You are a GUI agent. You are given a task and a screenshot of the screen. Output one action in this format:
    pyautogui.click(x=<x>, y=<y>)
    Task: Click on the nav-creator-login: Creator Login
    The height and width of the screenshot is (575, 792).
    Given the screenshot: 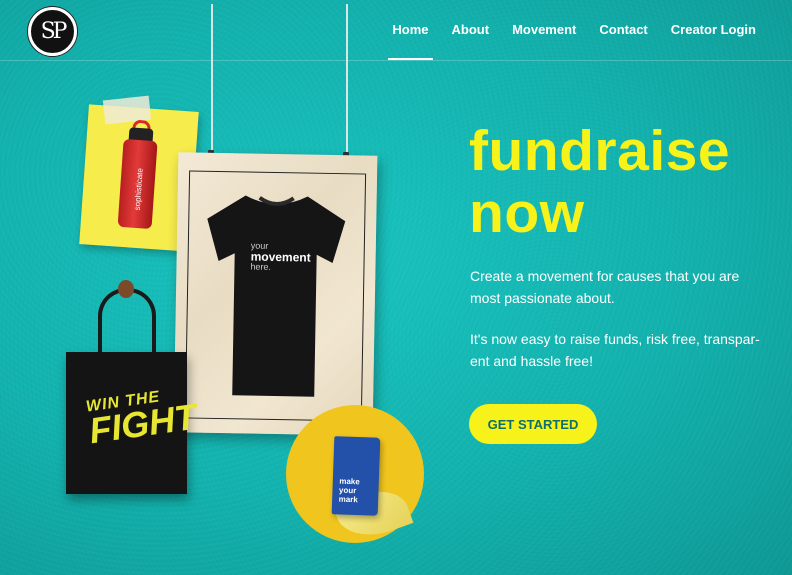 What is the action you would take?
    pyautogui.click(x=713, y=32)
    